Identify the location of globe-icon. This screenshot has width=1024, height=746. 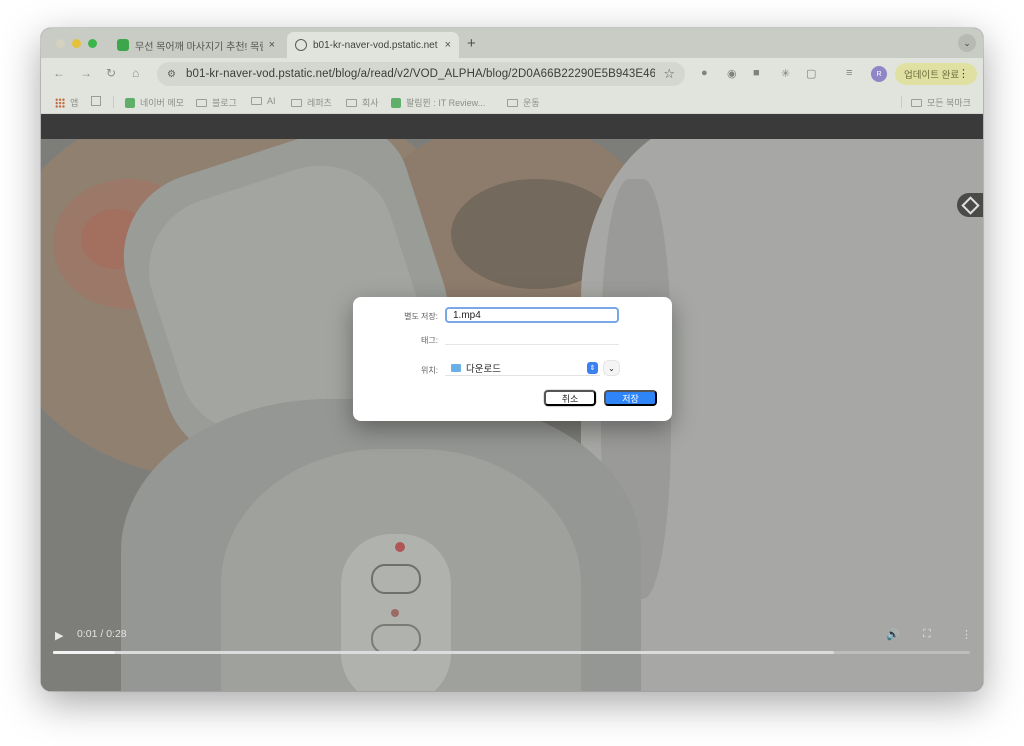
(301, 45).